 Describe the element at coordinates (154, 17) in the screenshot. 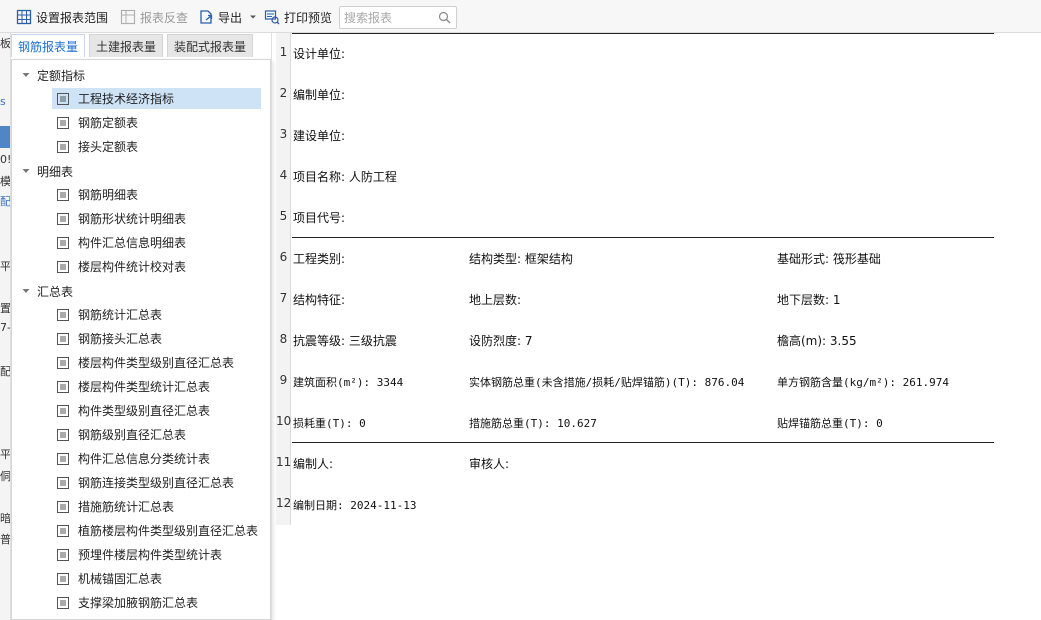

I see `reverse-check-button: 报表反查` at that location.